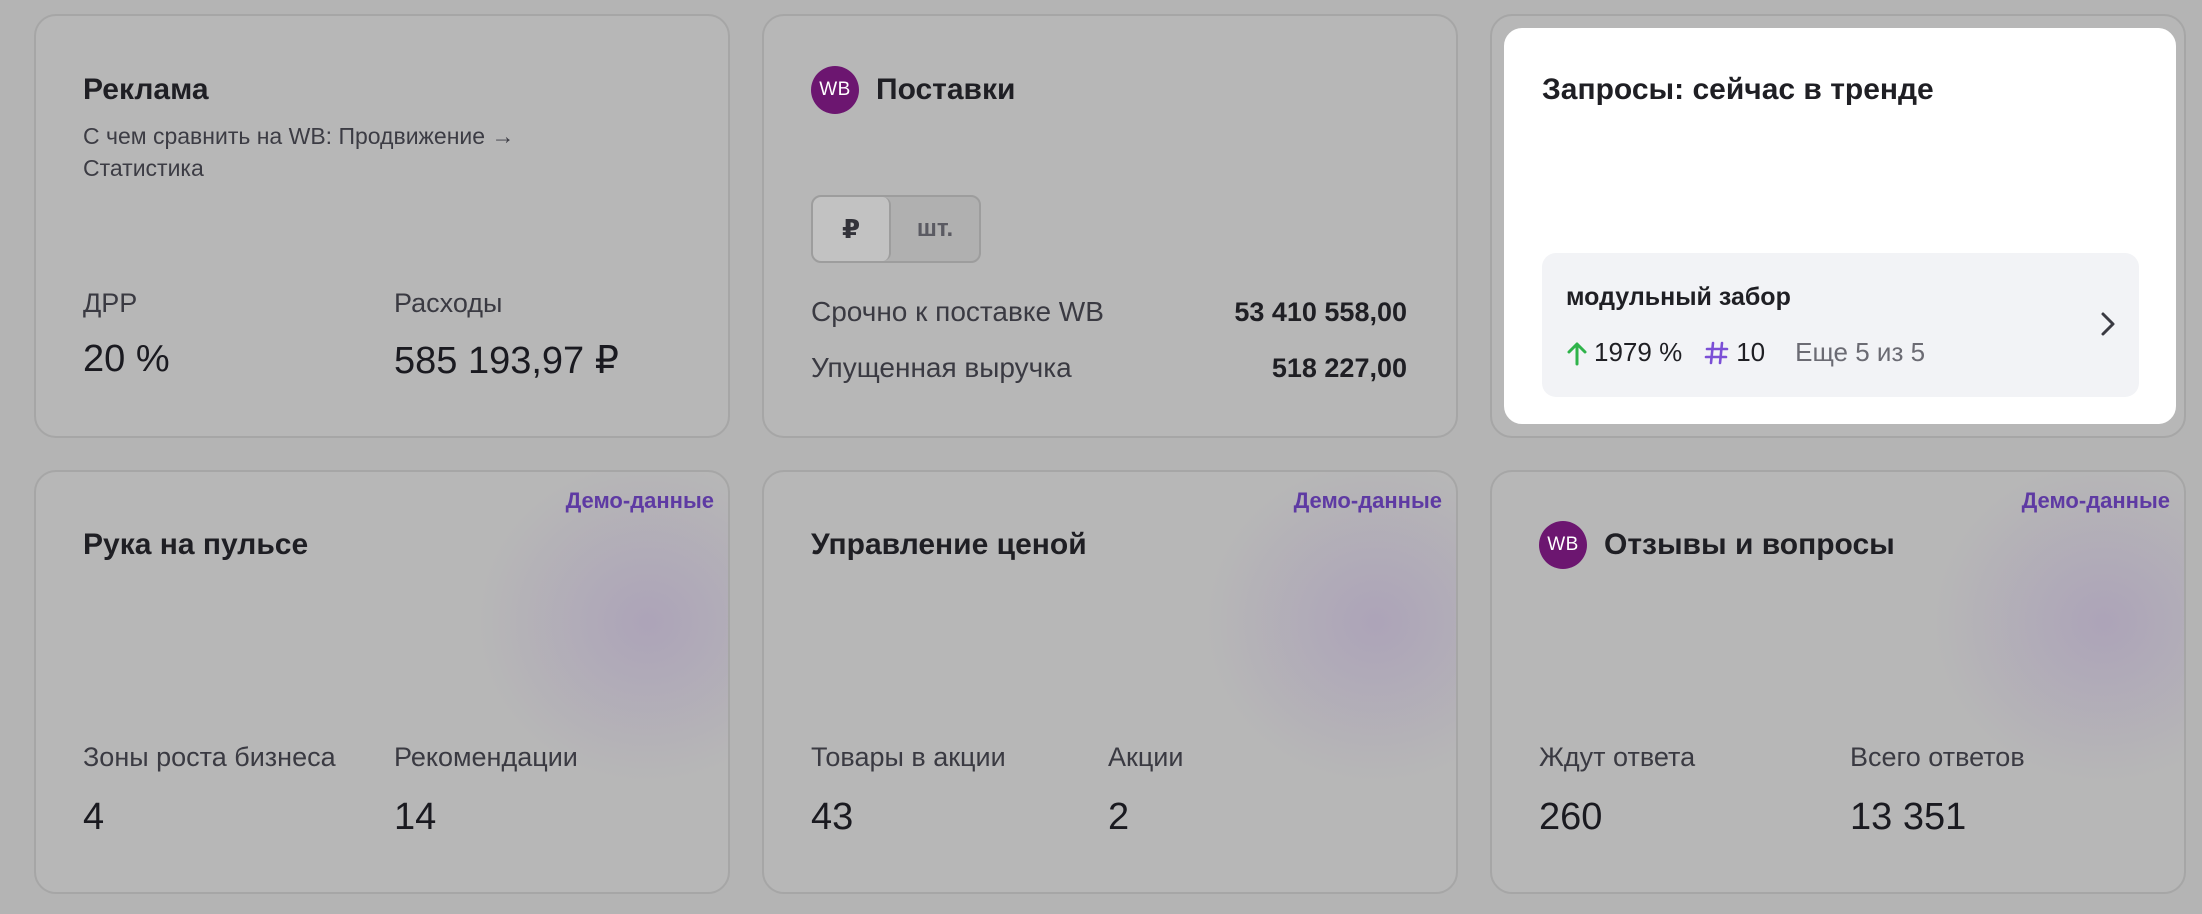  I want to click on growth-zones-label: Зоны роста бизнеса, so click(209, 757).